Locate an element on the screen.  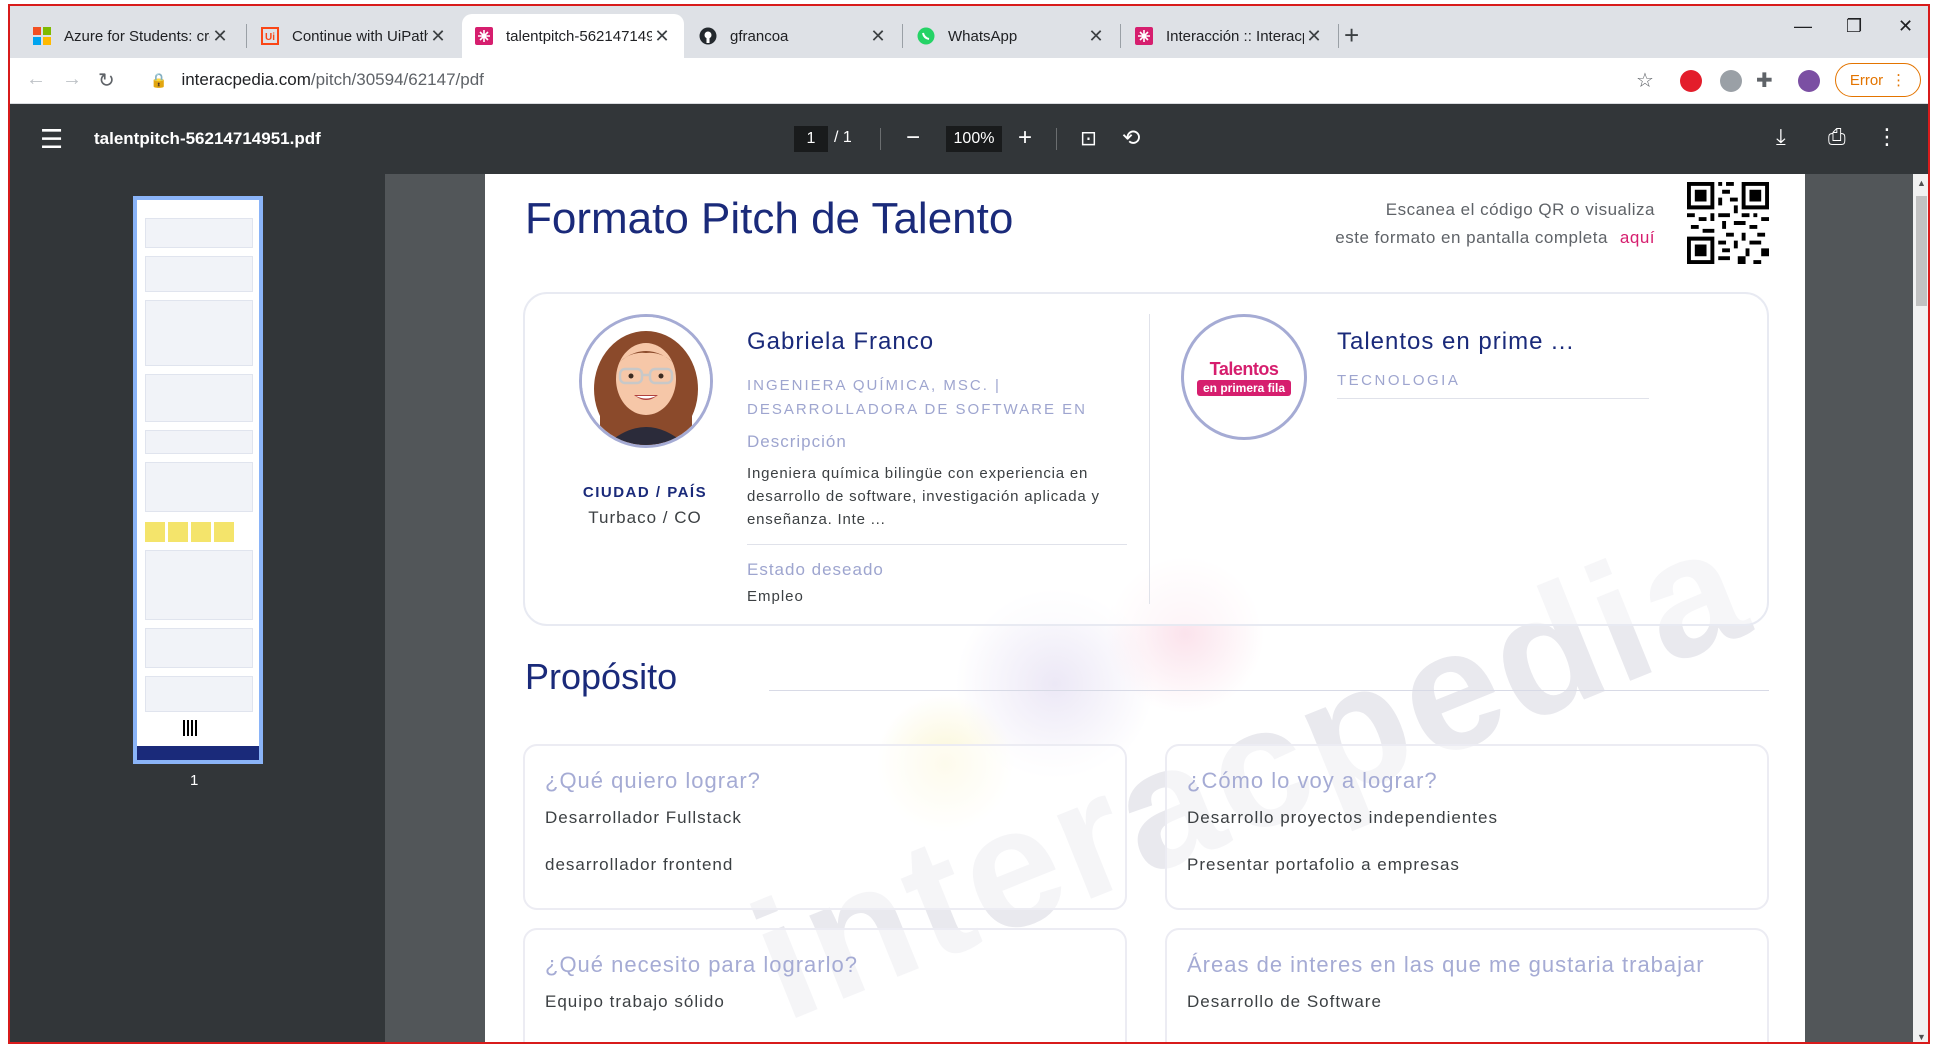
page-number-input: 1 is located at coordinates (811, 139).